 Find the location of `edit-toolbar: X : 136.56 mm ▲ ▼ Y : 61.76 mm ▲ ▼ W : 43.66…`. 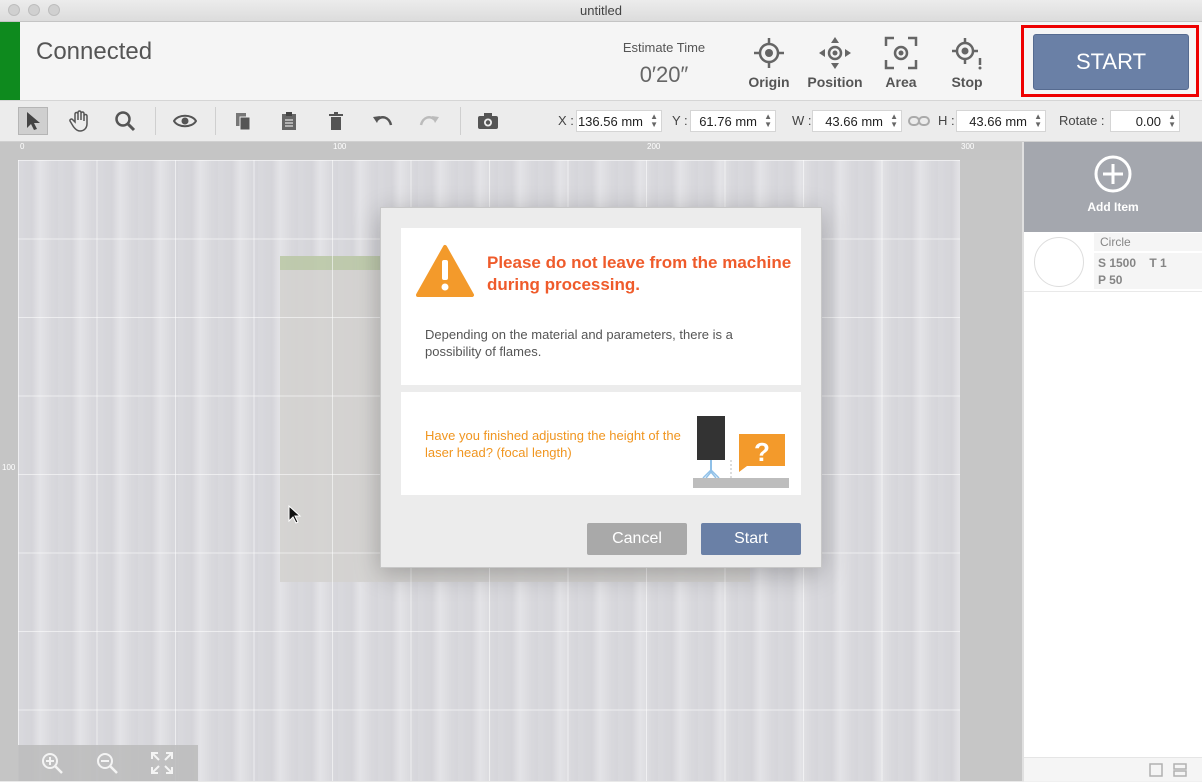

edit-toolbar: X : 136.56 mm ▲ ▼ Y : 61.76 mm ▲ ▼ W : 43.66… is located at coordinates (601, 121).